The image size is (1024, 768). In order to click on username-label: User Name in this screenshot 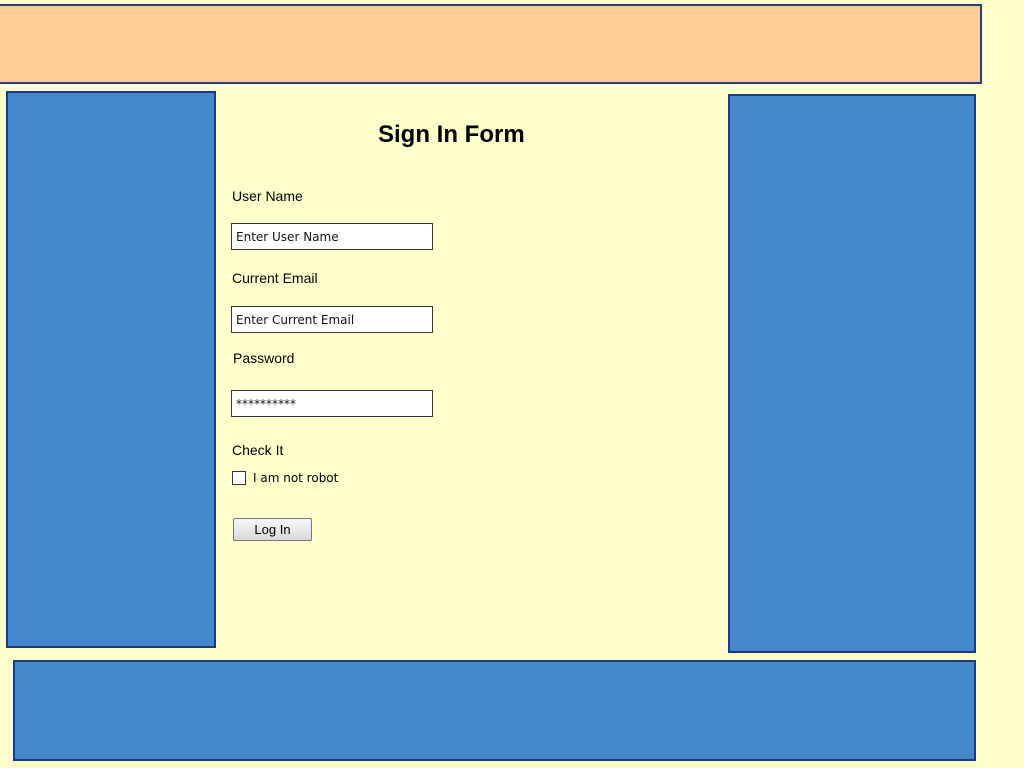, I will do `click(267, 196)`.